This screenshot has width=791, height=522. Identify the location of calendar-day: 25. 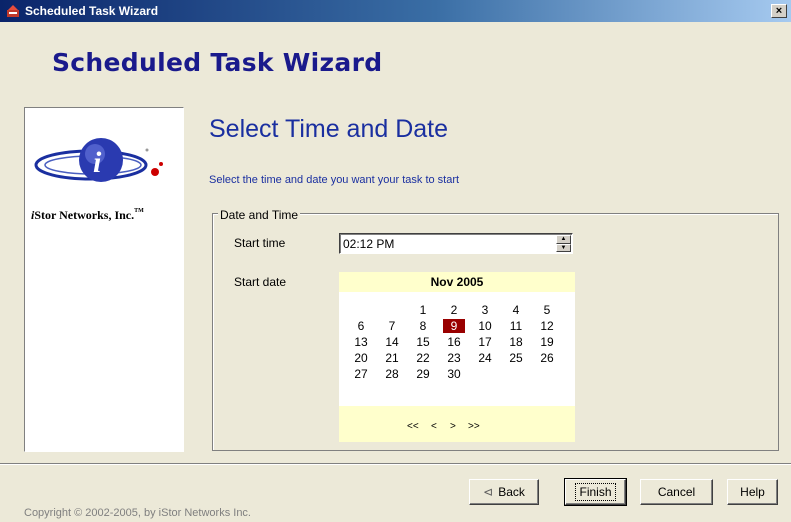
(516, 358).